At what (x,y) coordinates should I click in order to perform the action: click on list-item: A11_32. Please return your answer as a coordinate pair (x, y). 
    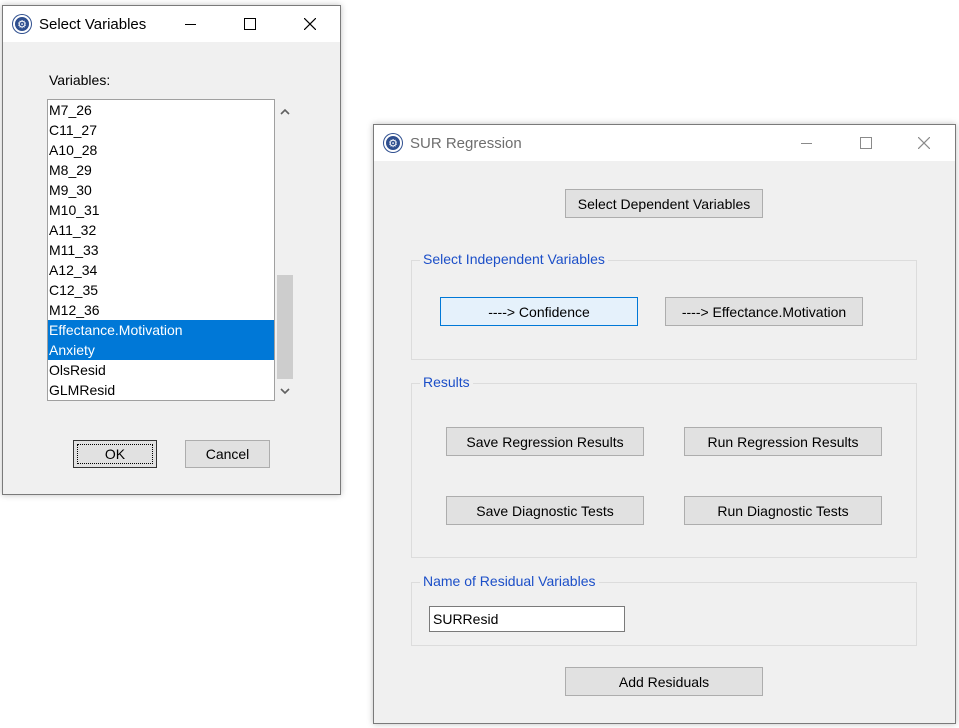
    Looking at the image, I should click on (161, 230).